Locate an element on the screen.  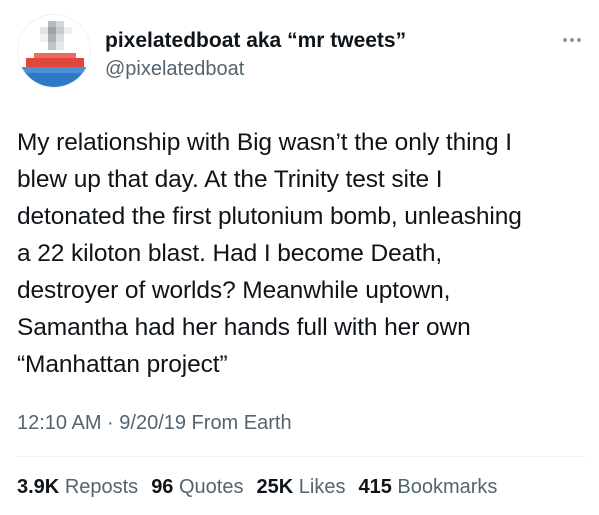
tweet-timestamp: 12:10 AM · 9/20/19 From Earth is located at coordinates (154, 423).